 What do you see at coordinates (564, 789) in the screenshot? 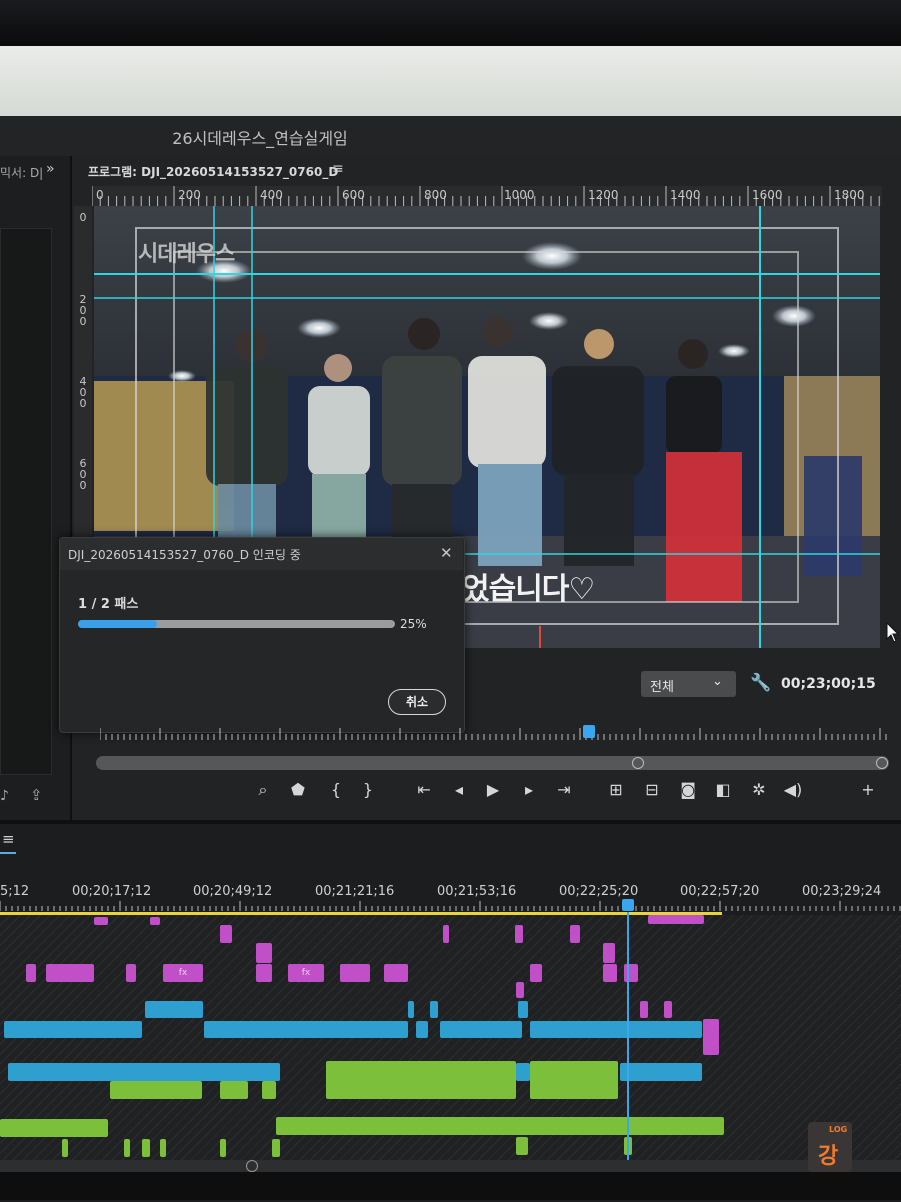
I see `go-to-out-icon: ⇥` at bounding box center [564, 789].